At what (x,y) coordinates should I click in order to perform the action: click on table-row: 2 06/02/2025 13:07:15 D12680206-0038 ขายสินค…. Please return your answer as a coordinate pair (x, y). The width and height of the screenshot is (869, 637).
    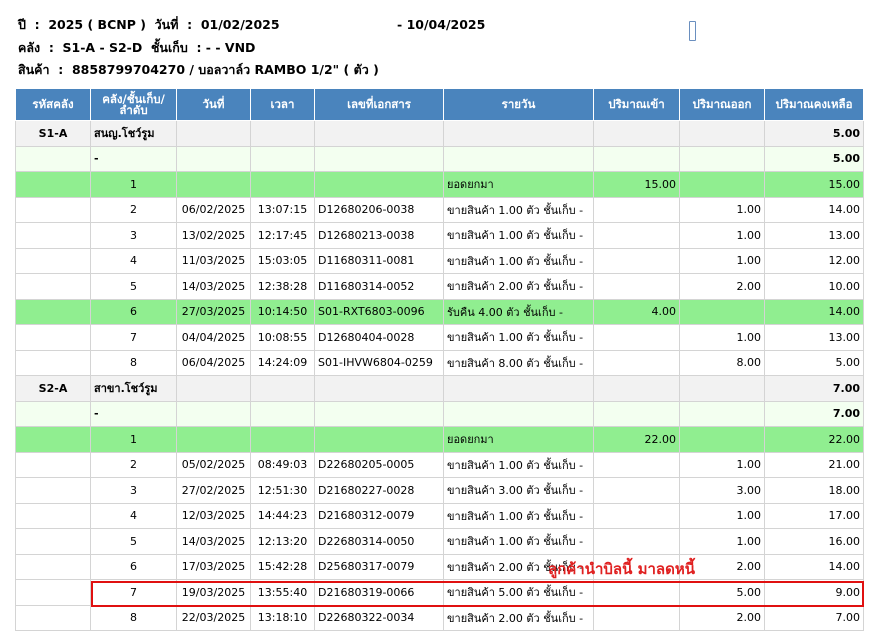
    Looking at the image, I should click on (439, 209).